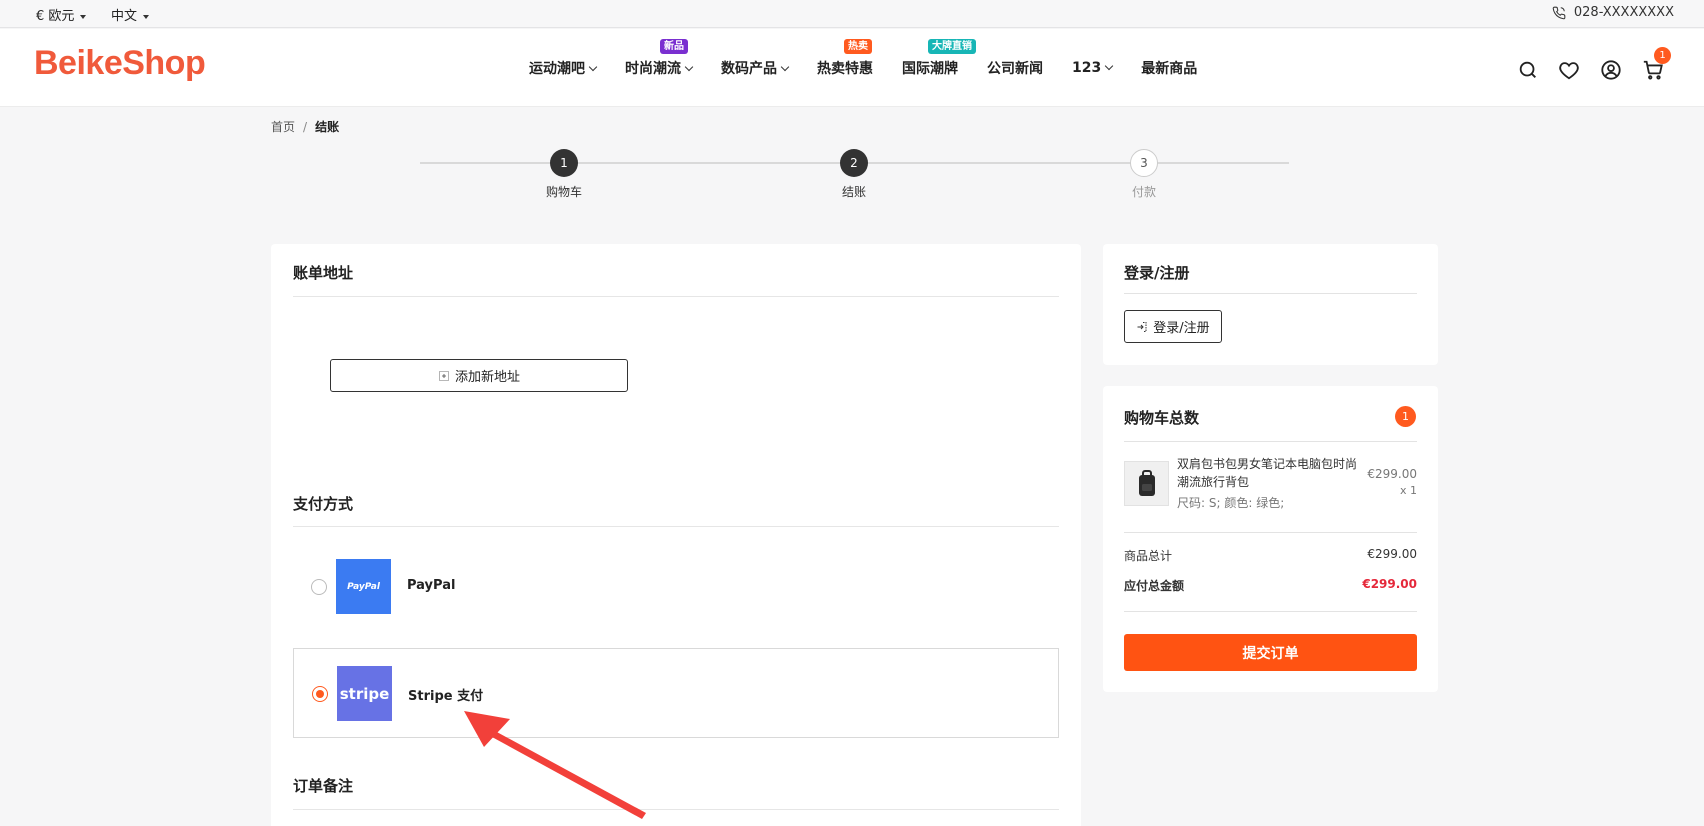 Image resolution: width=1704 pixels, height=826 pixels. I want to click on step-cart: 1 购物车, so click(564, 174).